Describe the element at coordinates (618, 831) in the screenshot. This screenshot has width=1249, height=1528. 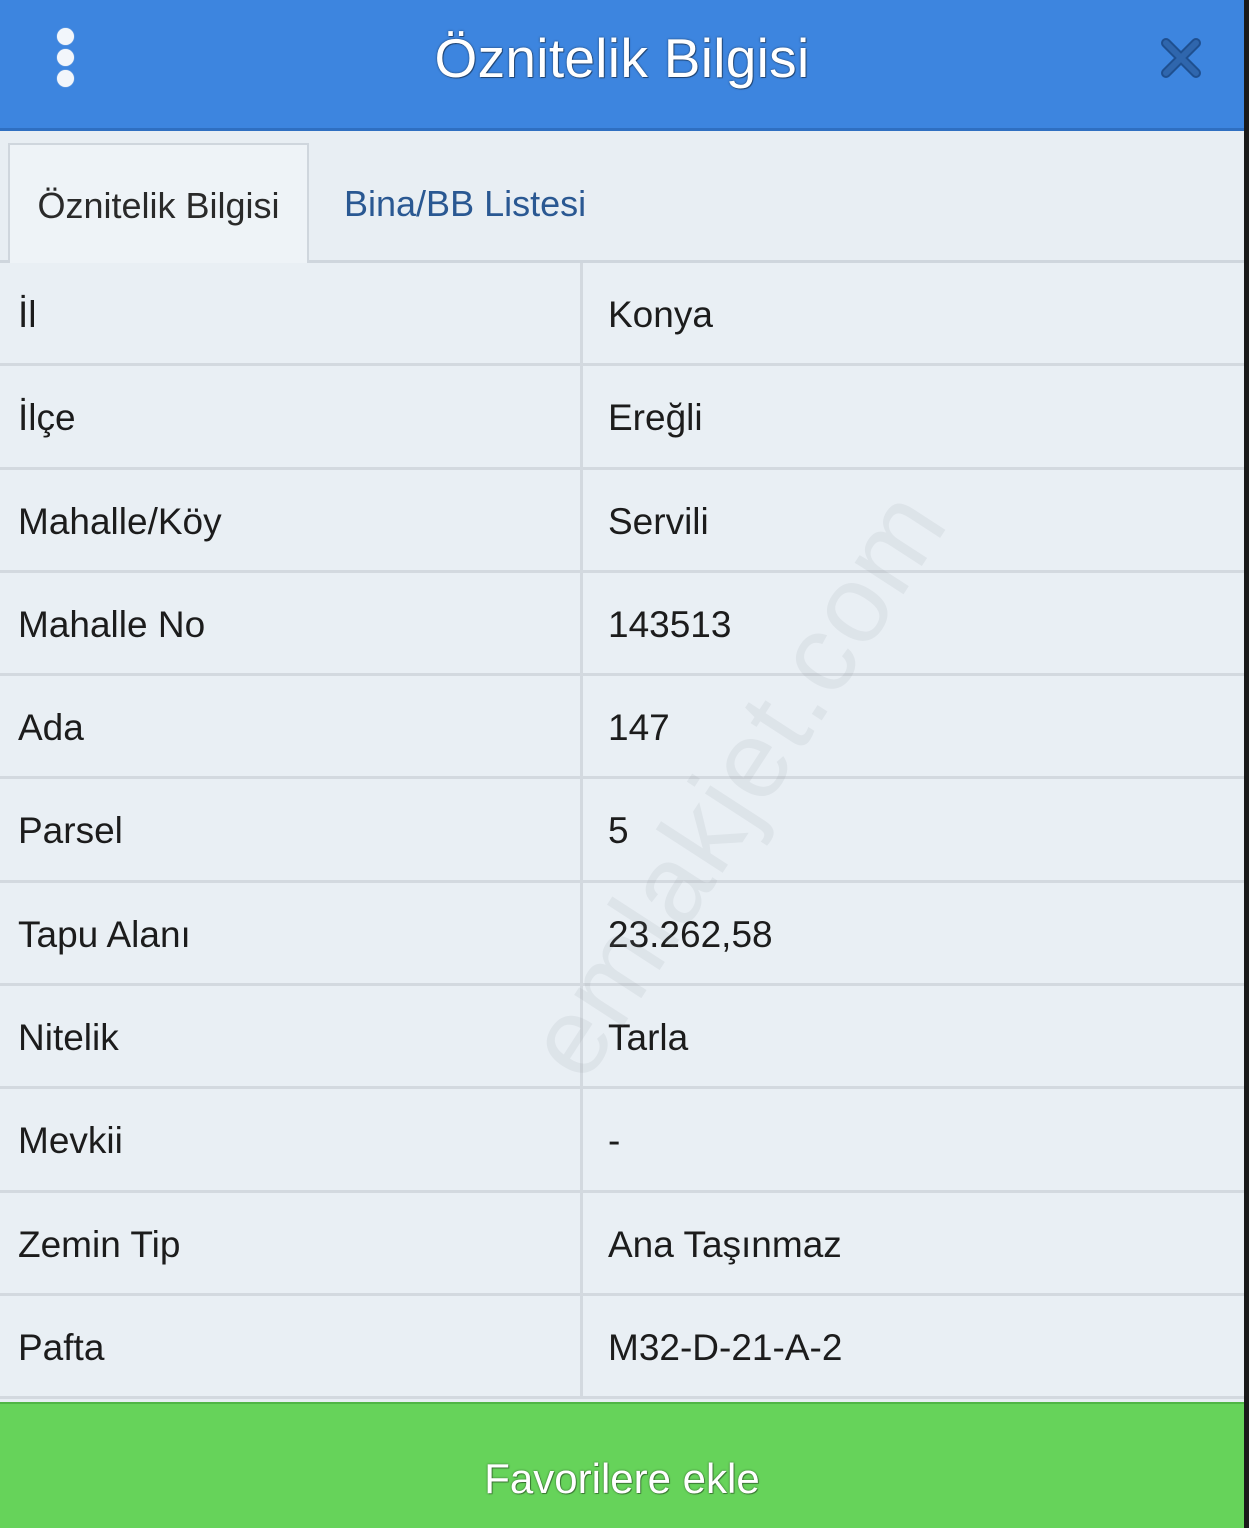
I see `row-value: 5` at that location.